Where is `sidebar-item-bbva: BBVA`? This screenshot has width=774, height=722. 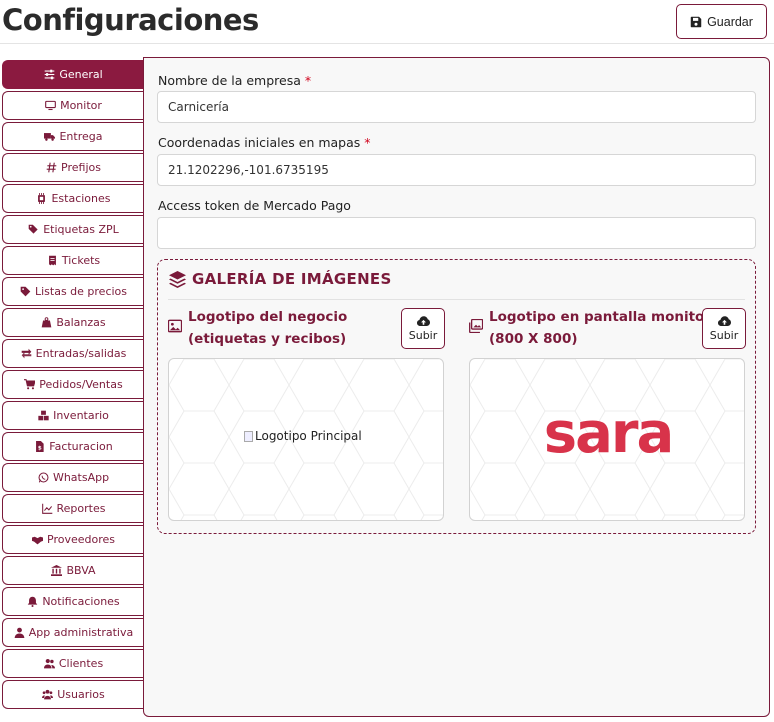
sidebar-item-bbva: BBVA is located at coordinates (73, 570).